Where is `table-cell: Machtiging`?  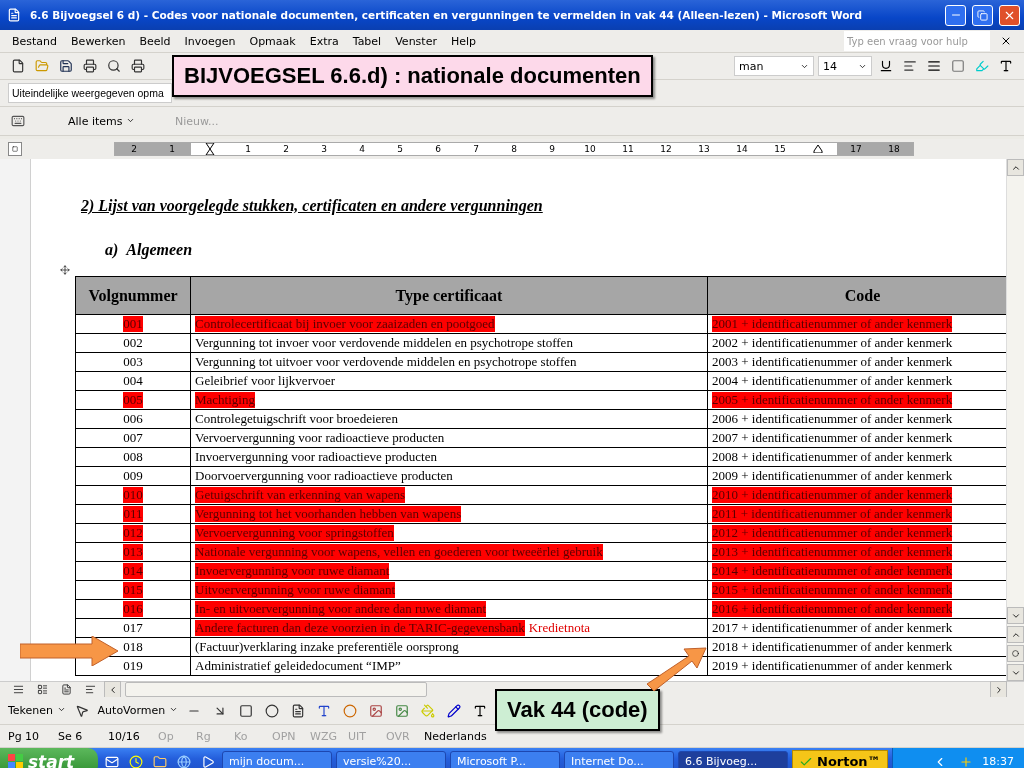
table-cell: Machtiging is located at coordinates (225, 400).